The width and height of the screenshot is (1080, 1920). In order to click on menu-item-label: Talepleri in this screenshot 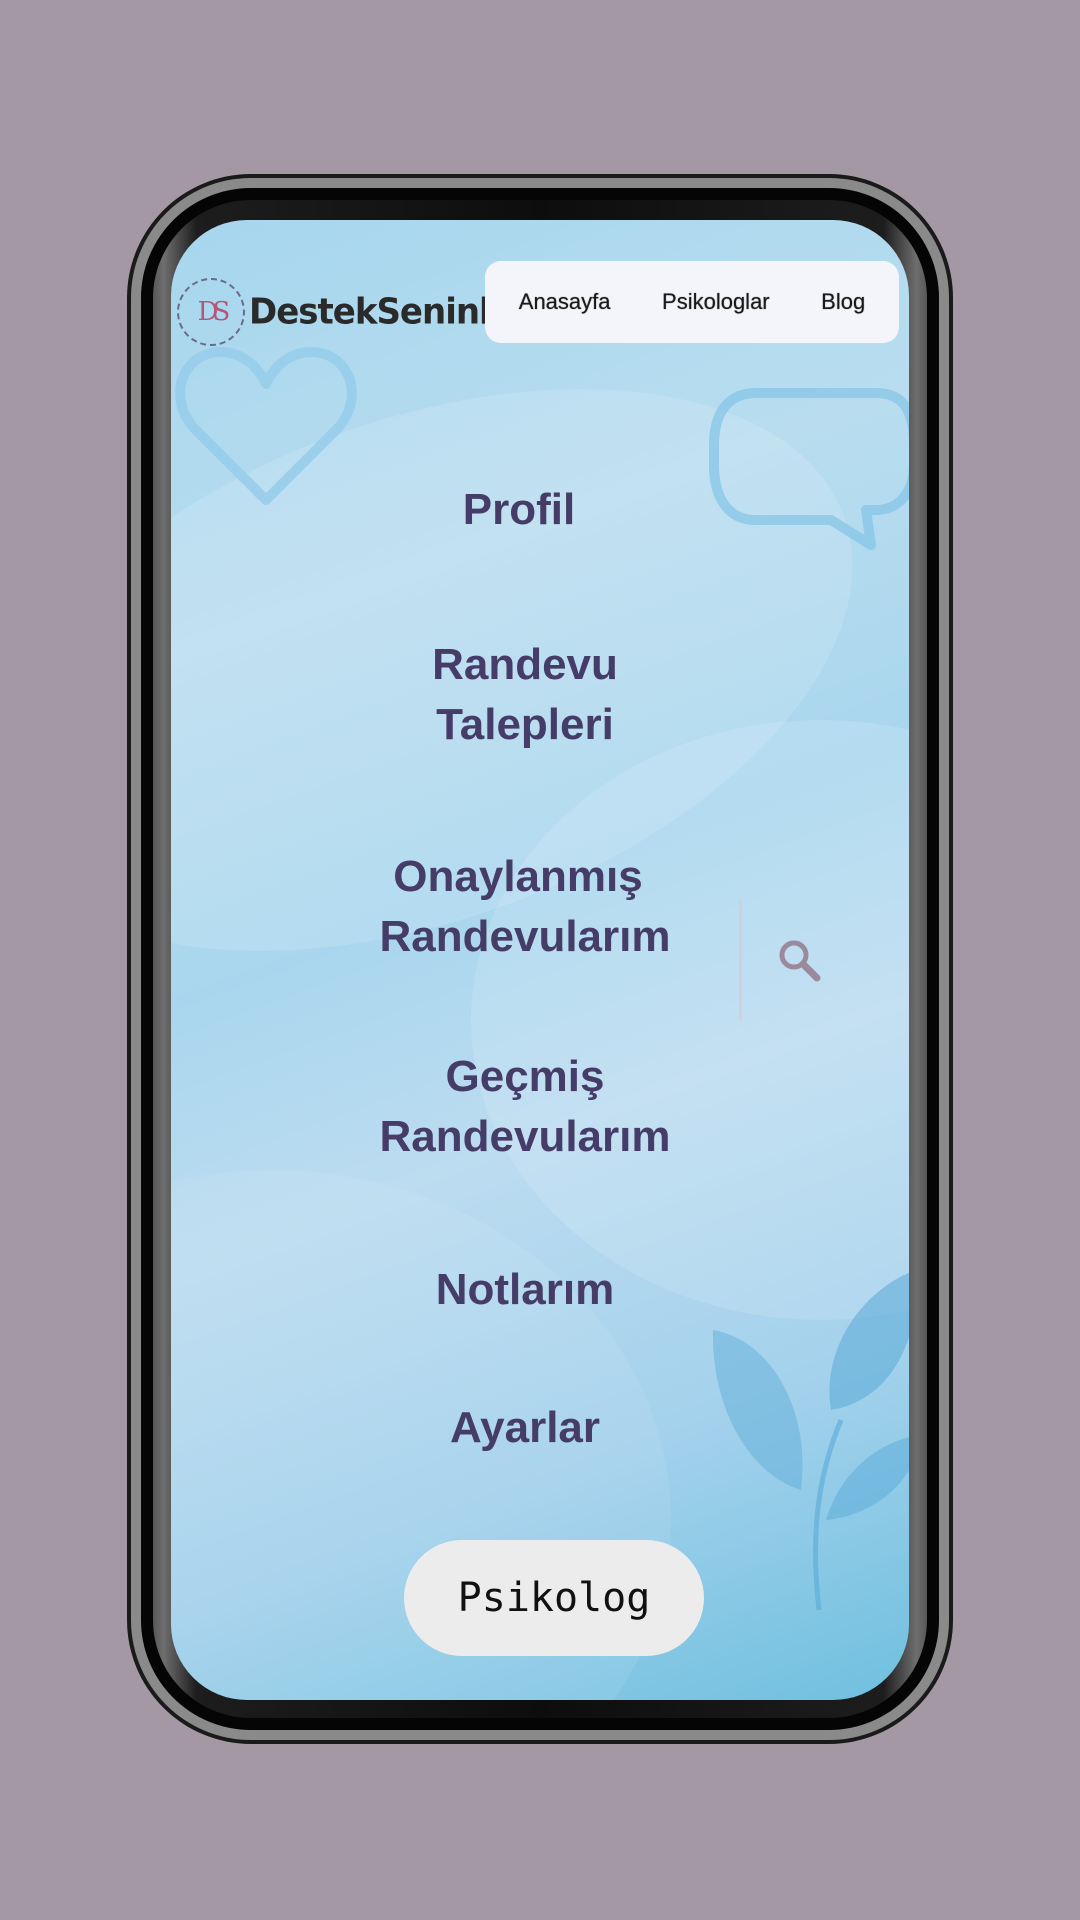, I will do `click(525, 724)`.